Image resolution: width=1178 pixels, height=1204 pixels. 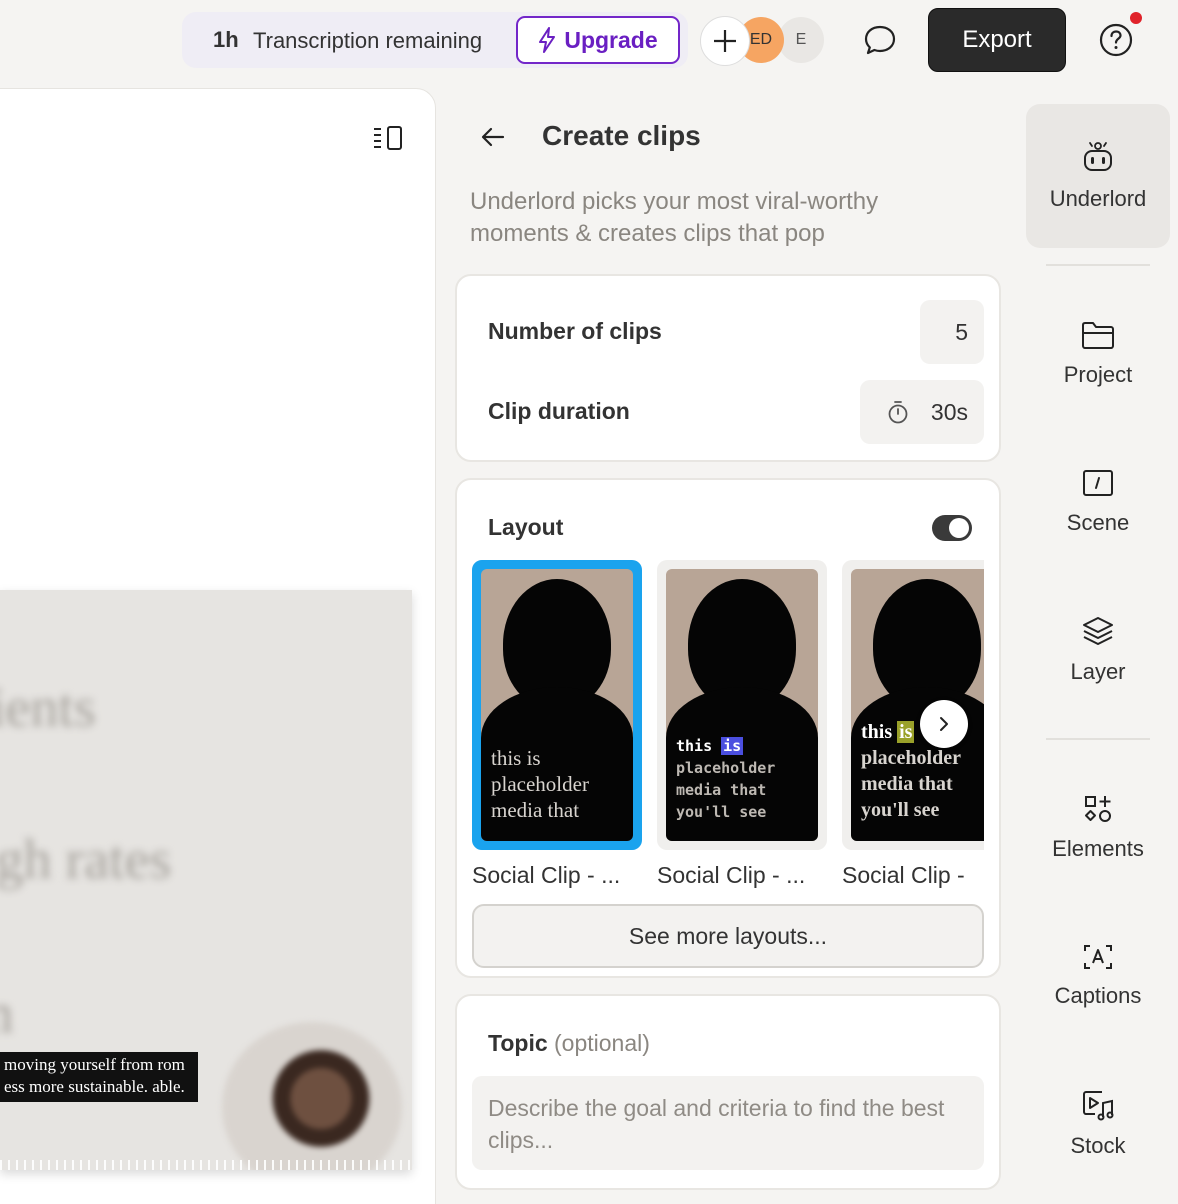 What do you see at coordinates (1098, 650) in the screenshot?
I see `rail-item-layer: Layer` at bounding box center [1098, 650].